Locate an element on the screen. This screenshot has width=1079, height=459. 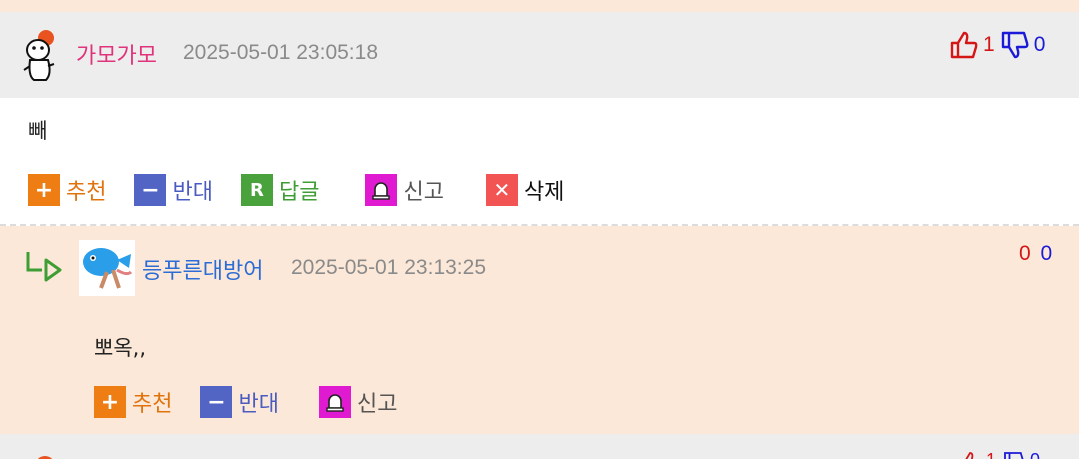
next-avatar-icon is located at coordinates (45, 457).